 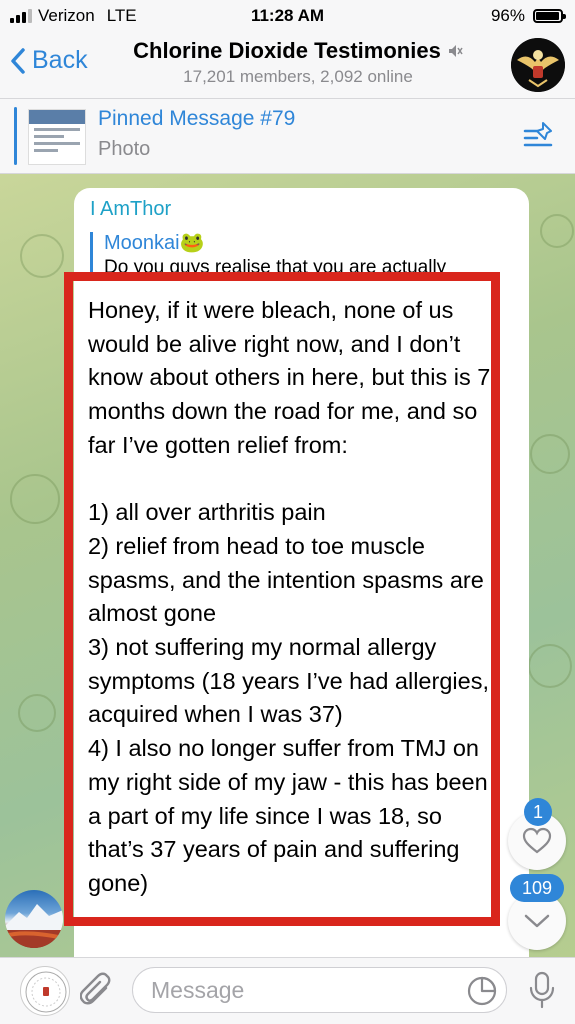 I want to click on back-button: Back, so click(x=49, y=60).